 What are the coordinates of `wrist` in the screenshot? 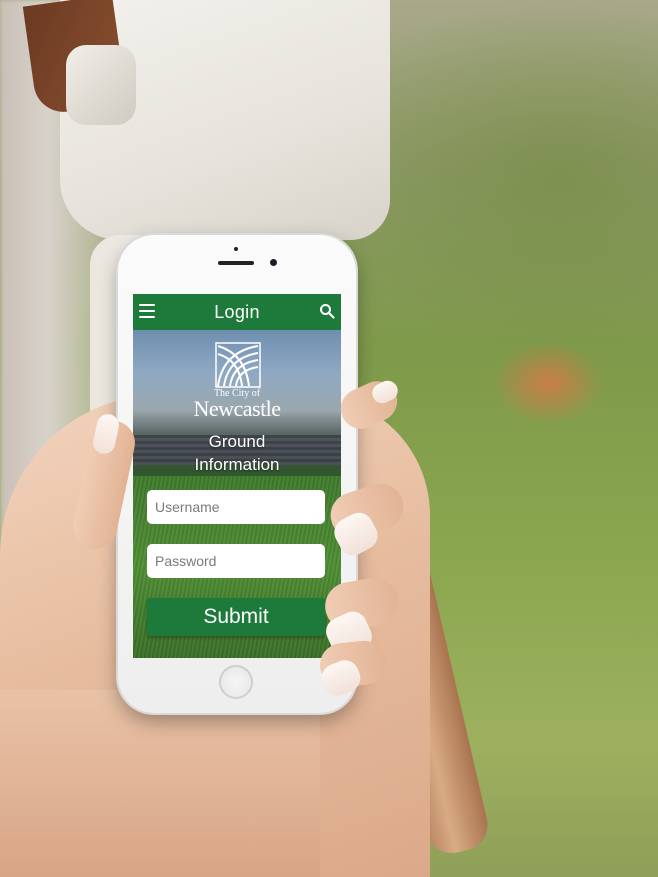 It's located at (160, 783).